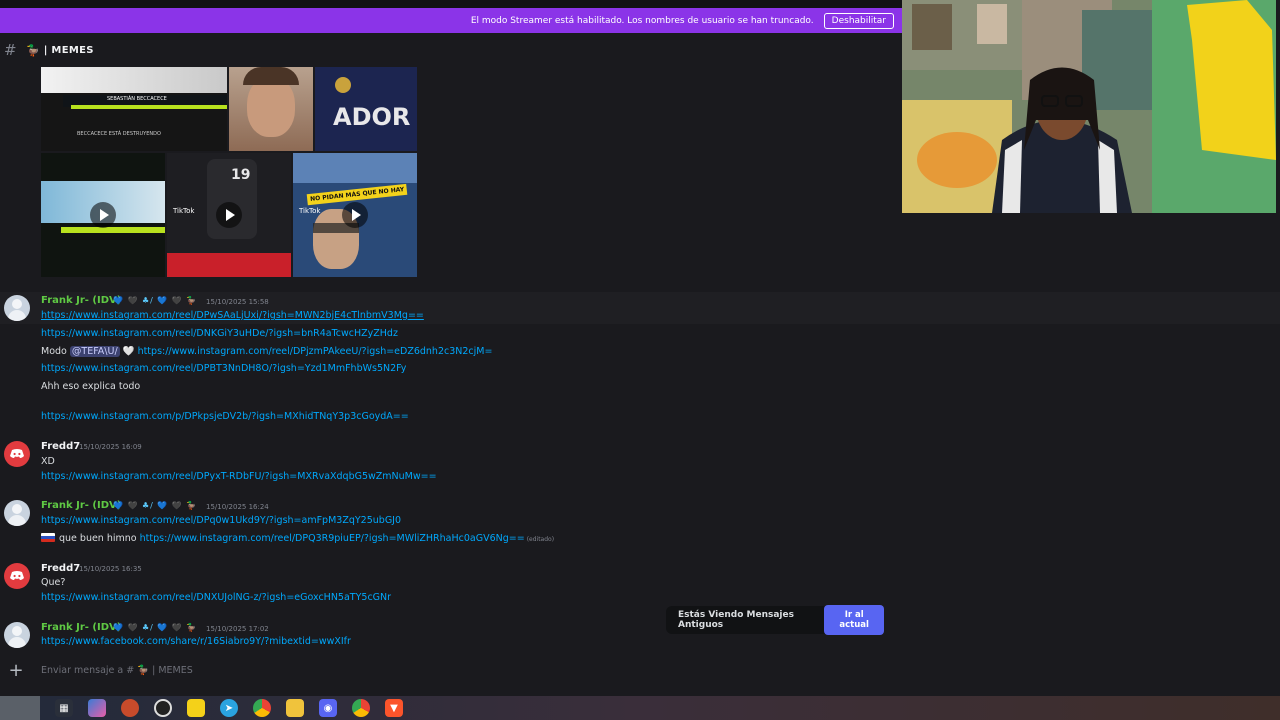 This screenshot has width=1280, height=720. Describe the element at coordinates (640, 670) in the screenshot. I see `message-composer: + Enviar mensaje a # 🦆 | MEMES` at that location.